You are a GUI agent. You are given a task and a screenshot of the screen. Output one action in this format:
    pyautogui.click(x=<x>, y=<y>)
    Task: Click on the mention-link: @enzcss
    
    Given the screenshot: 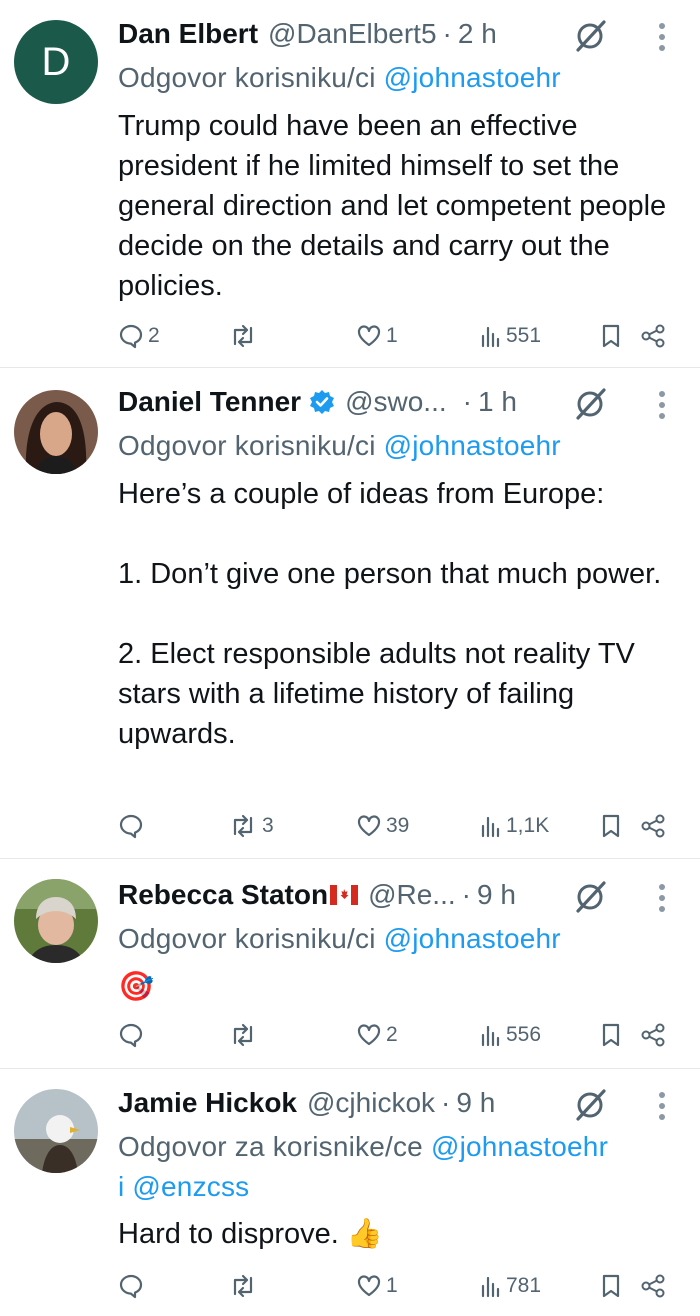 What is the action you would take?
    pyautogui.click(x=190, y=1186)
    